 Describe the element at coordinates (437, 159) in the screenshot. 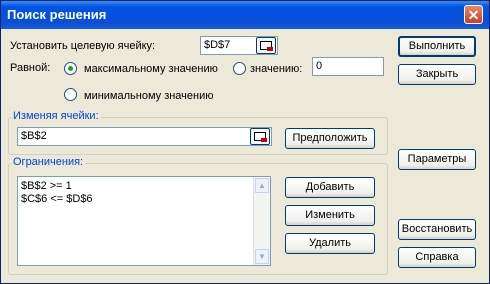

I see `options-button: Параметры` at that location.